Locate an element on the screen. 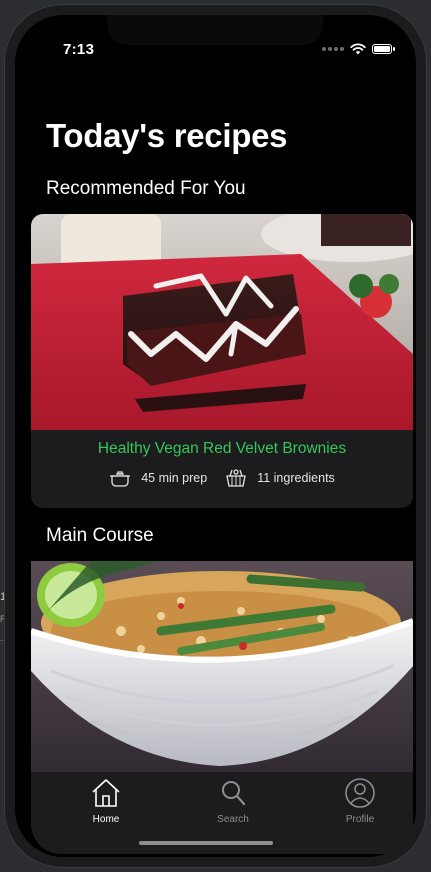  status-time: 7:13 is located at coordinates (79, 49).